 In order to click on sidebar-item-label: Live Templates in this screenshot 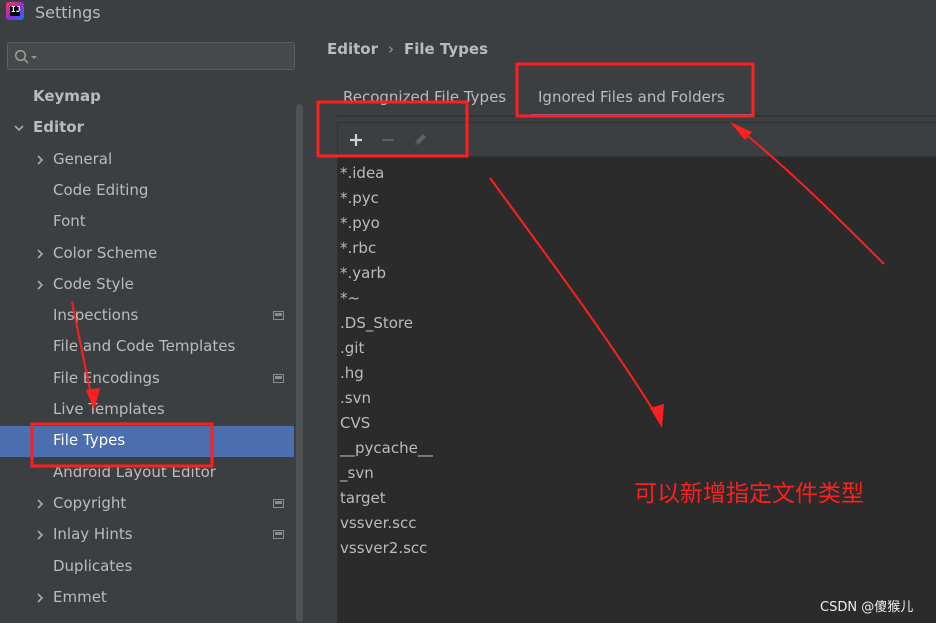, I will do `click(109, 409)`.